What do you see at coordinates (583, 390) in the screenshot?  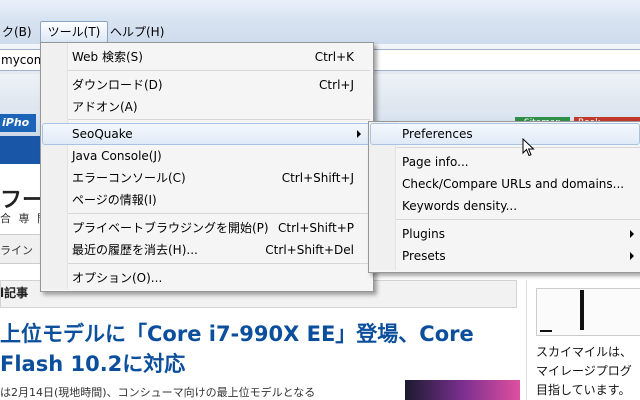 I see `sidebar-text-line: 目指しています。` at bounding box center [583, 390].